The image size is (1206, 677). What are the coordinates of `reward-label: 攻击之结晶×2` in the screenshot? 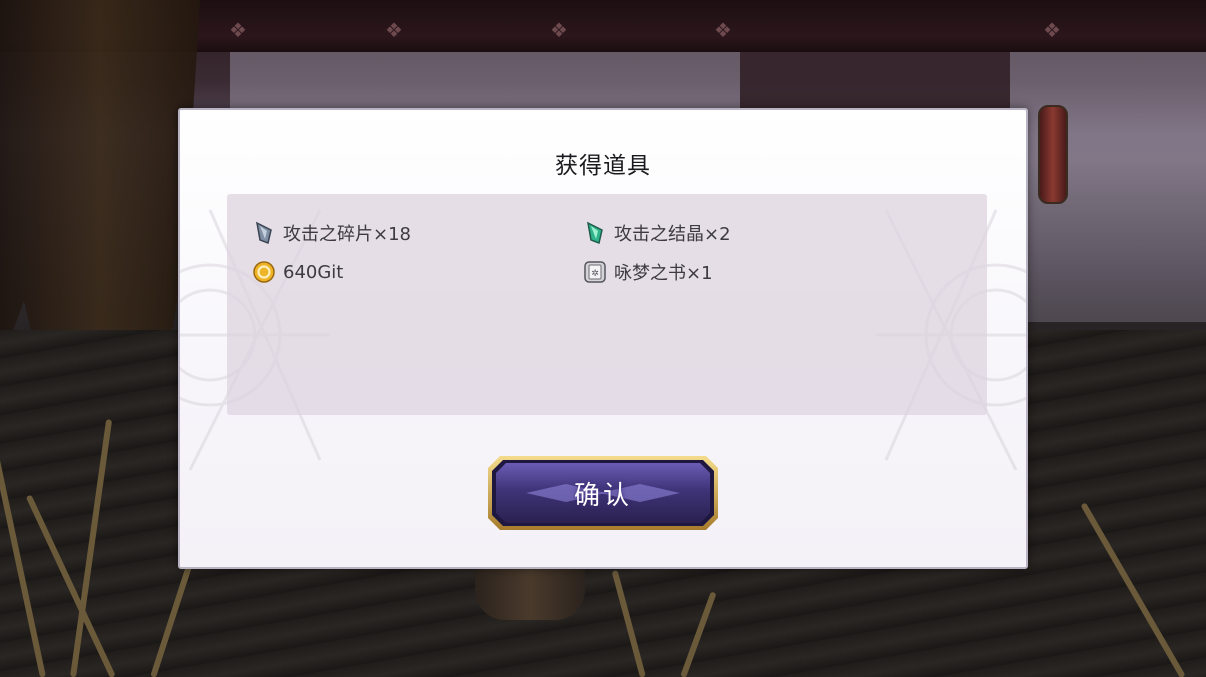 It's located at (672, 234).